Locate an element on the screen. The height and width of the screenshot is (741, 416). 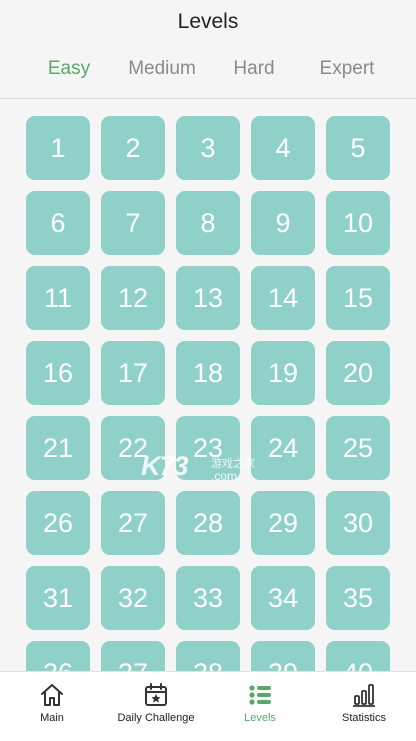
level-tile: 29 is located at coordinates (283, 523).